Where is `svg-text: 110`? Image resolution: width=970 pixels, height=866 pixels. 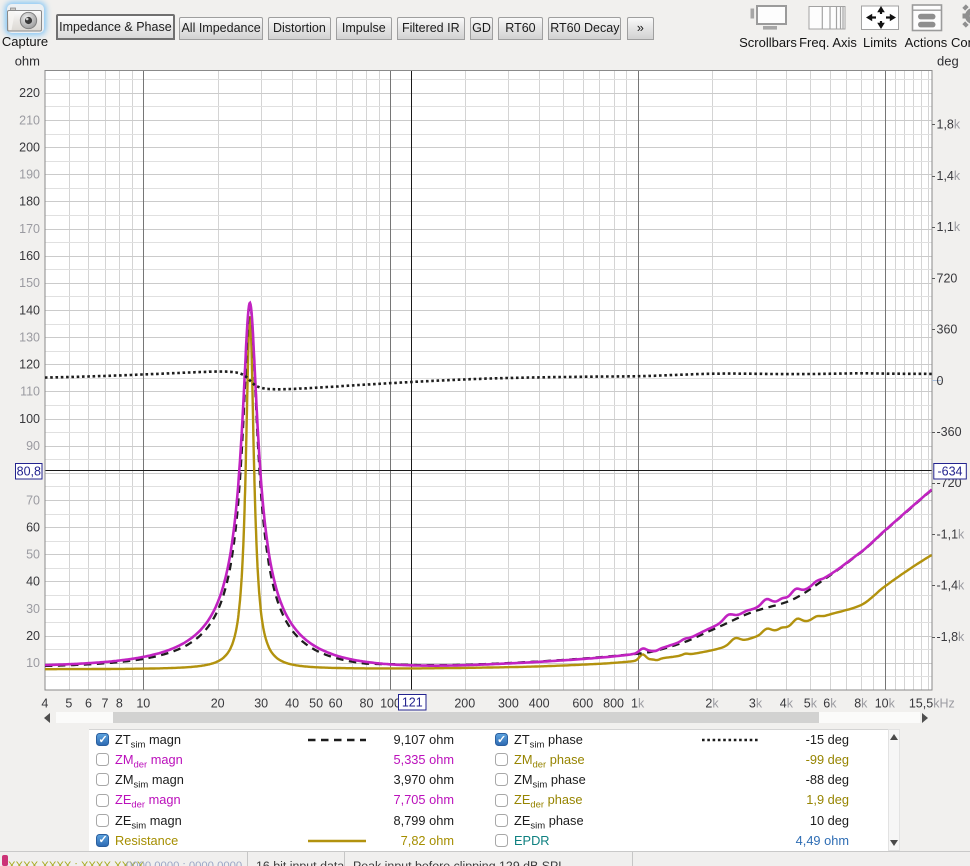 svg-text: 110 is located at coordinates (30, 392).